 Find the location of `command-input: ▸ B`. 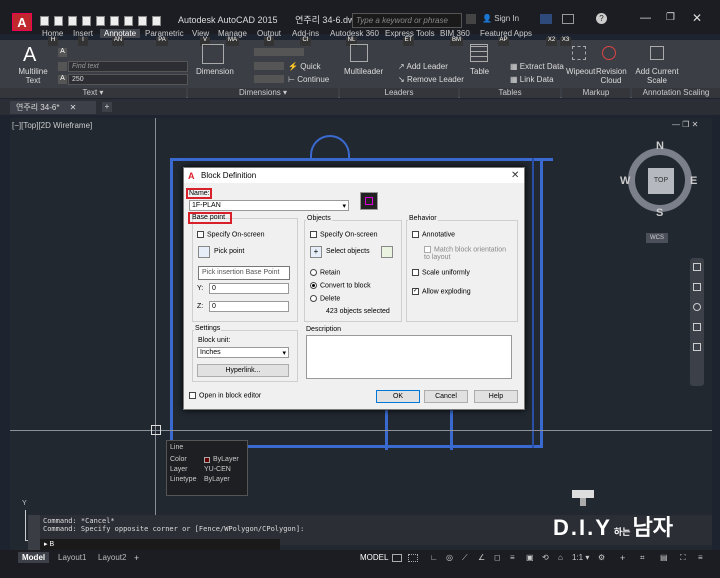

command-input: ▸ B is located at coordinates (160, 544).